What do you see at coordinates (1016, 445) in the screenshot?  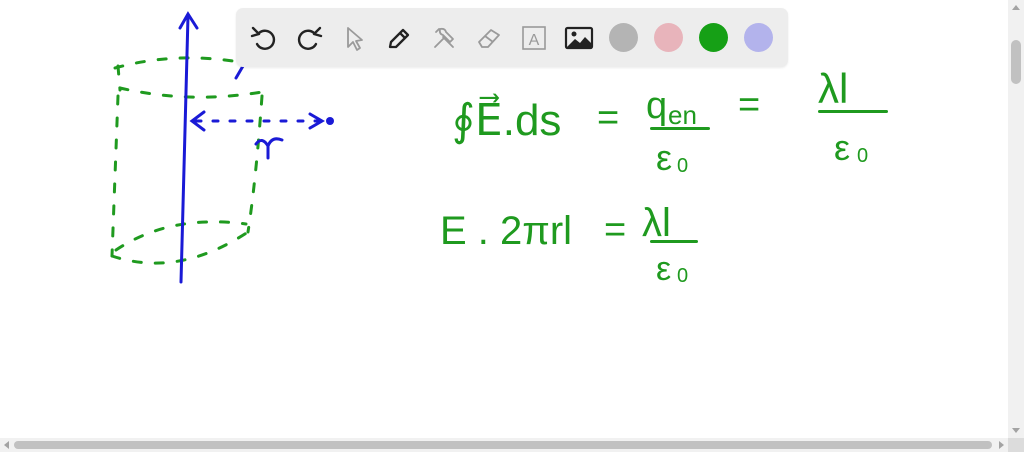 I see `scrollbar-corner` at bounding box center [1016, 445].